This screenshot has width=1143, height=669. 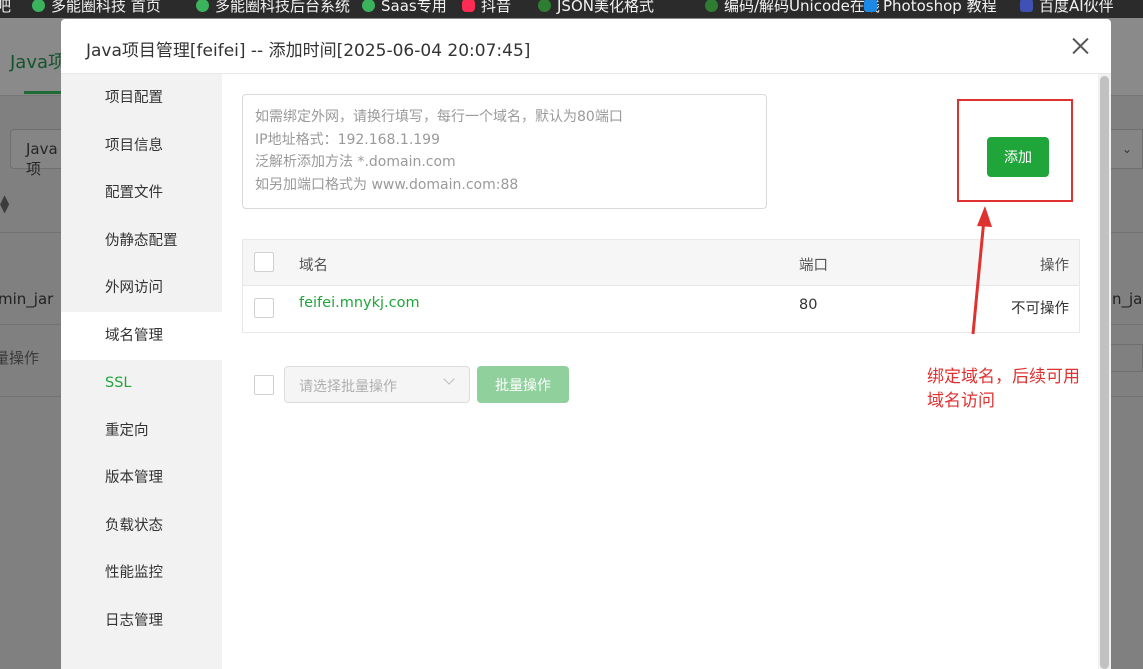 I want to click on annotation-text: 绑定域名，后续可用 域名访问, so click(x=1027, y=389).